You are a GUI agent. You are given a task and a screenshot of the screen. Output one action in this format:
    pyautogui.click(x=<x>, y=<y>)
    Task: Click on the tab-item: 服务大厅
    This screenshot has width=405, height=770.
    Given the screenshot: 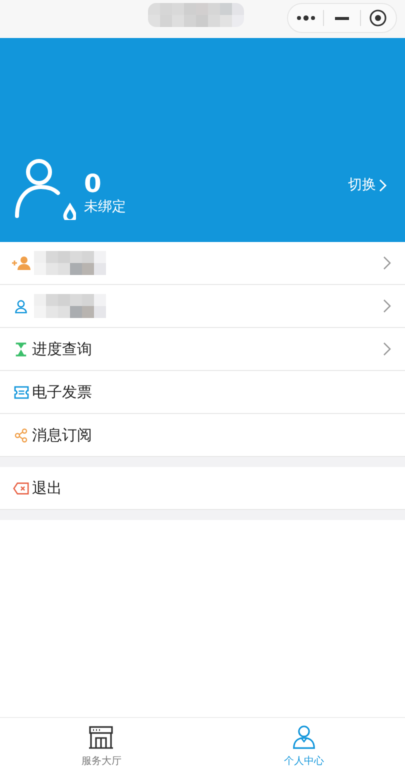 What is the action you would take?
    pyautogui.click(x=101, y=744)
    